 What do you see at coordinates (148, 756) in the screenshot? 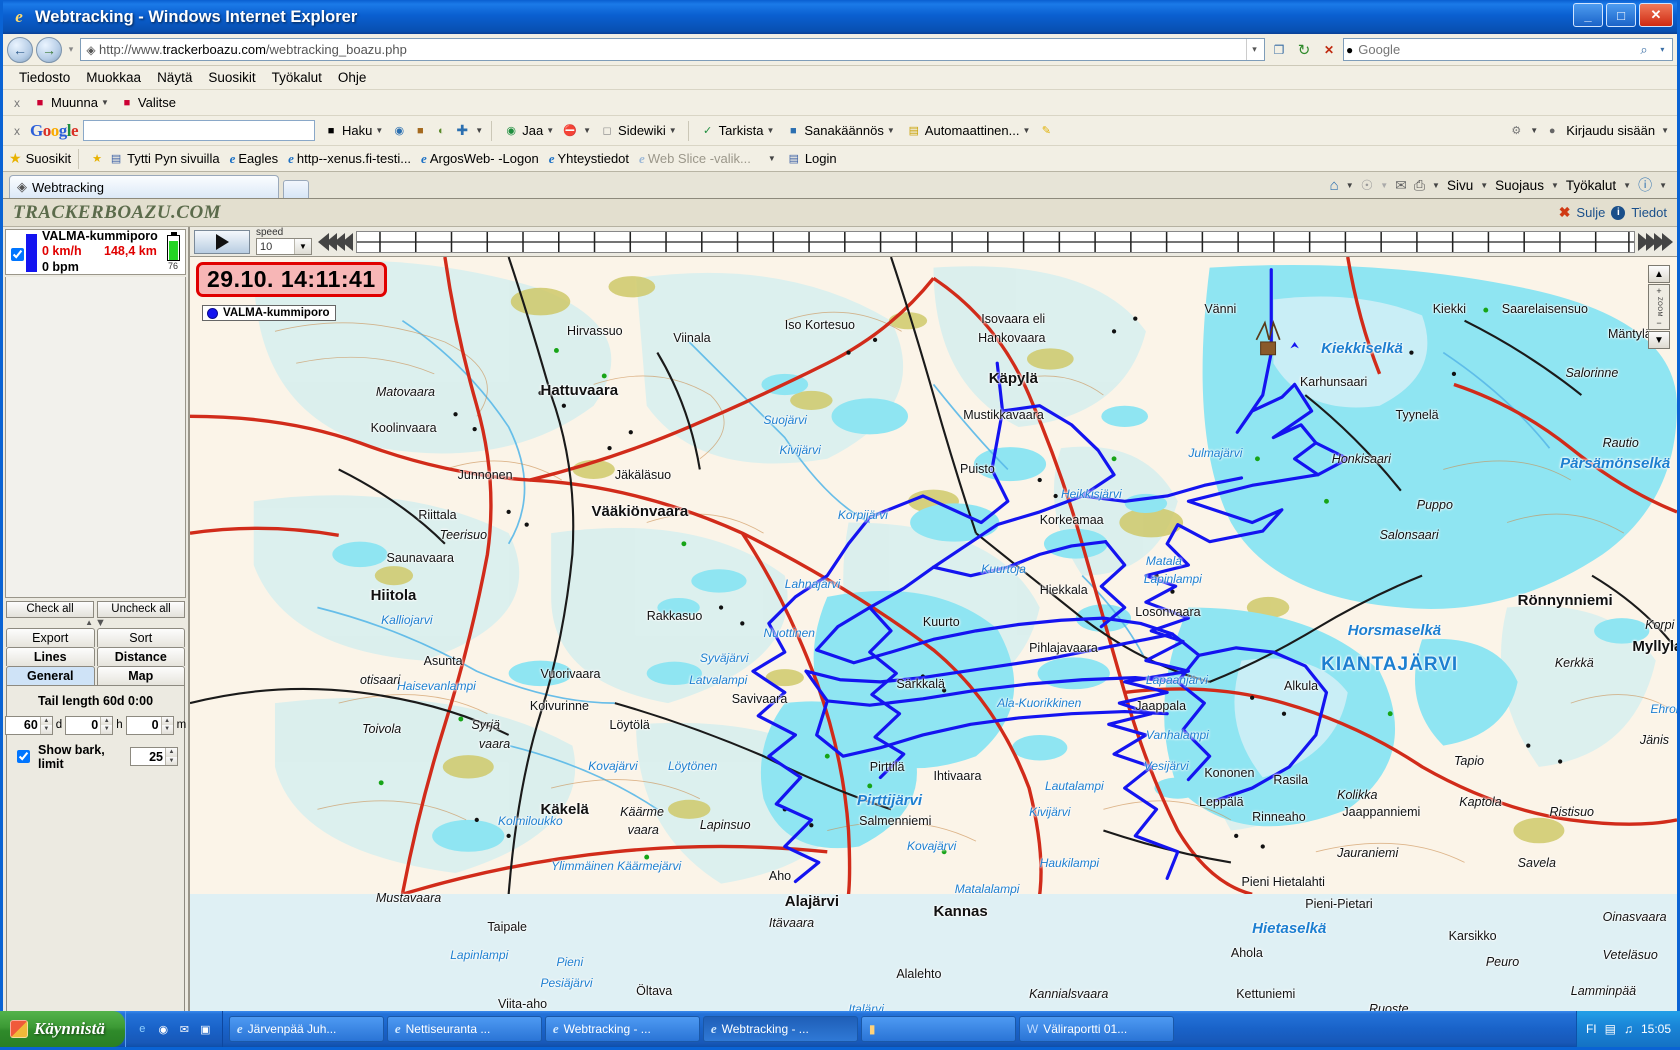
I see `bark-limit-value: 25` at bounding box center [148, 756].